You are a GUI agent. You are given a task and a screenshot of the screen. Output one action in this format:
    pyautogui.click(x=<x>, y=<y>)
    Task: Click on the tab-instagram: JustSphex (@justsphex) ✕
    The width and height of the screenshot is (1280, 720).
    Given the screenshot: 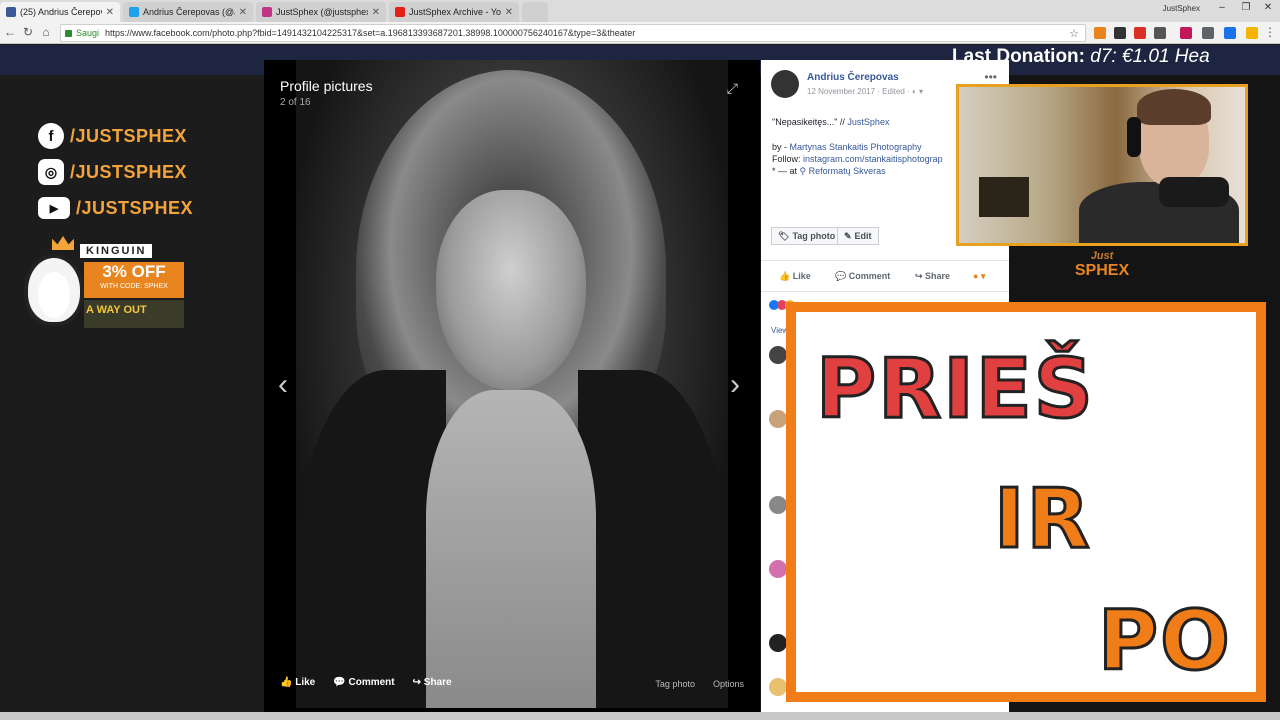 What is the action you would take?
    pyautogui.click(x=321, y=12)
    